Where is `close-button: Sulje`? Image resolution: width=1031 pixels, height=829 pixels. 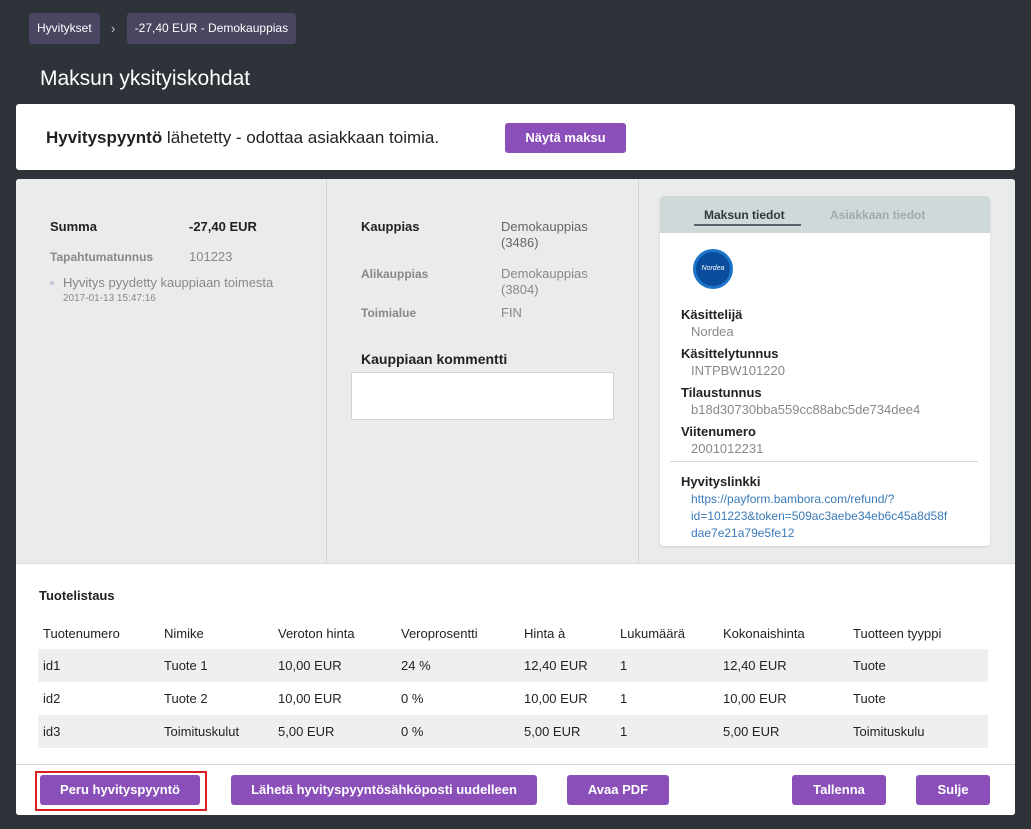
close-button: Sulje is located at coordinates (953, 790).